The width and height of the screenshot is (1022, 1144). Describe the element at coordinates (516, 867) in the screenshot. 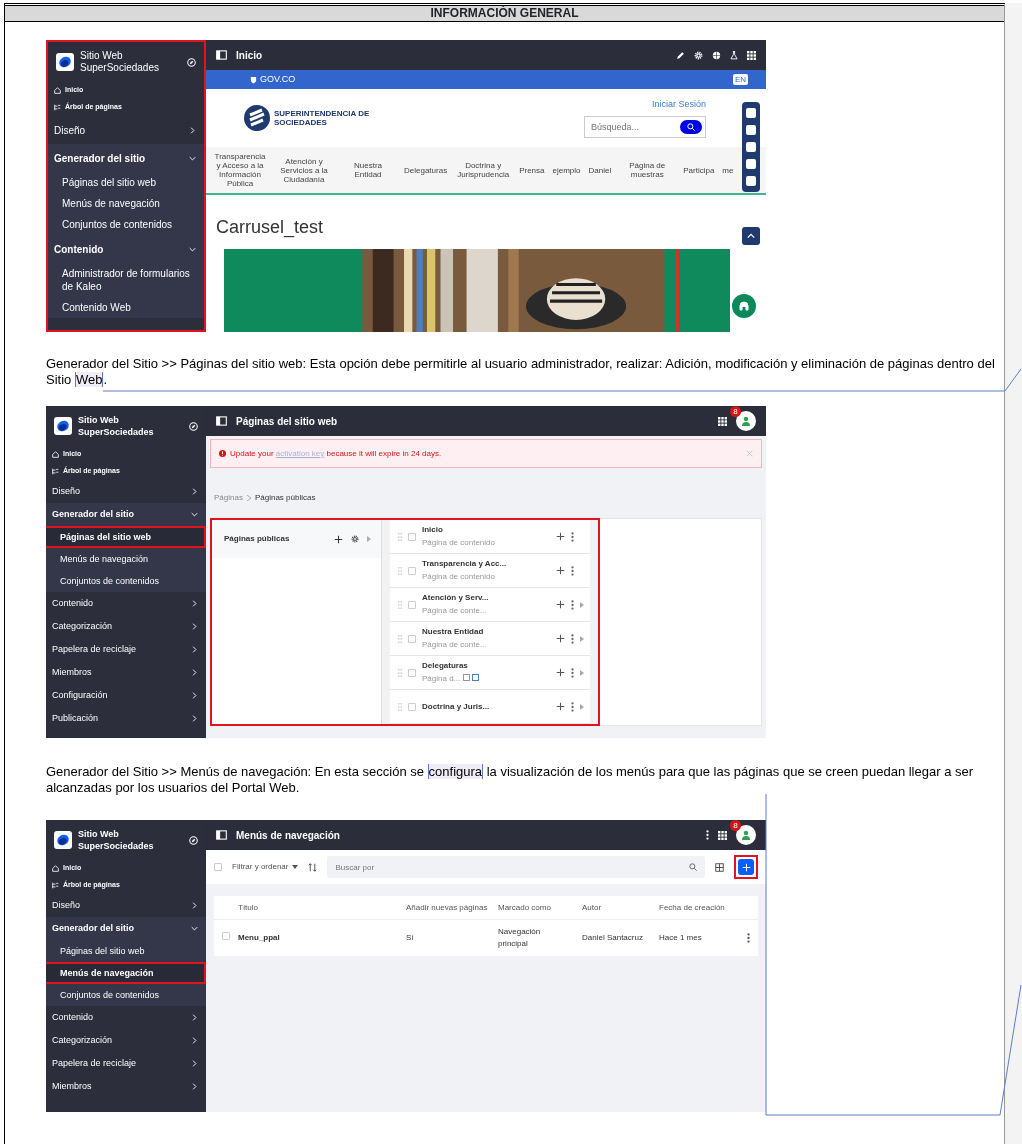

I see `search-field: Buscar por` at that location.